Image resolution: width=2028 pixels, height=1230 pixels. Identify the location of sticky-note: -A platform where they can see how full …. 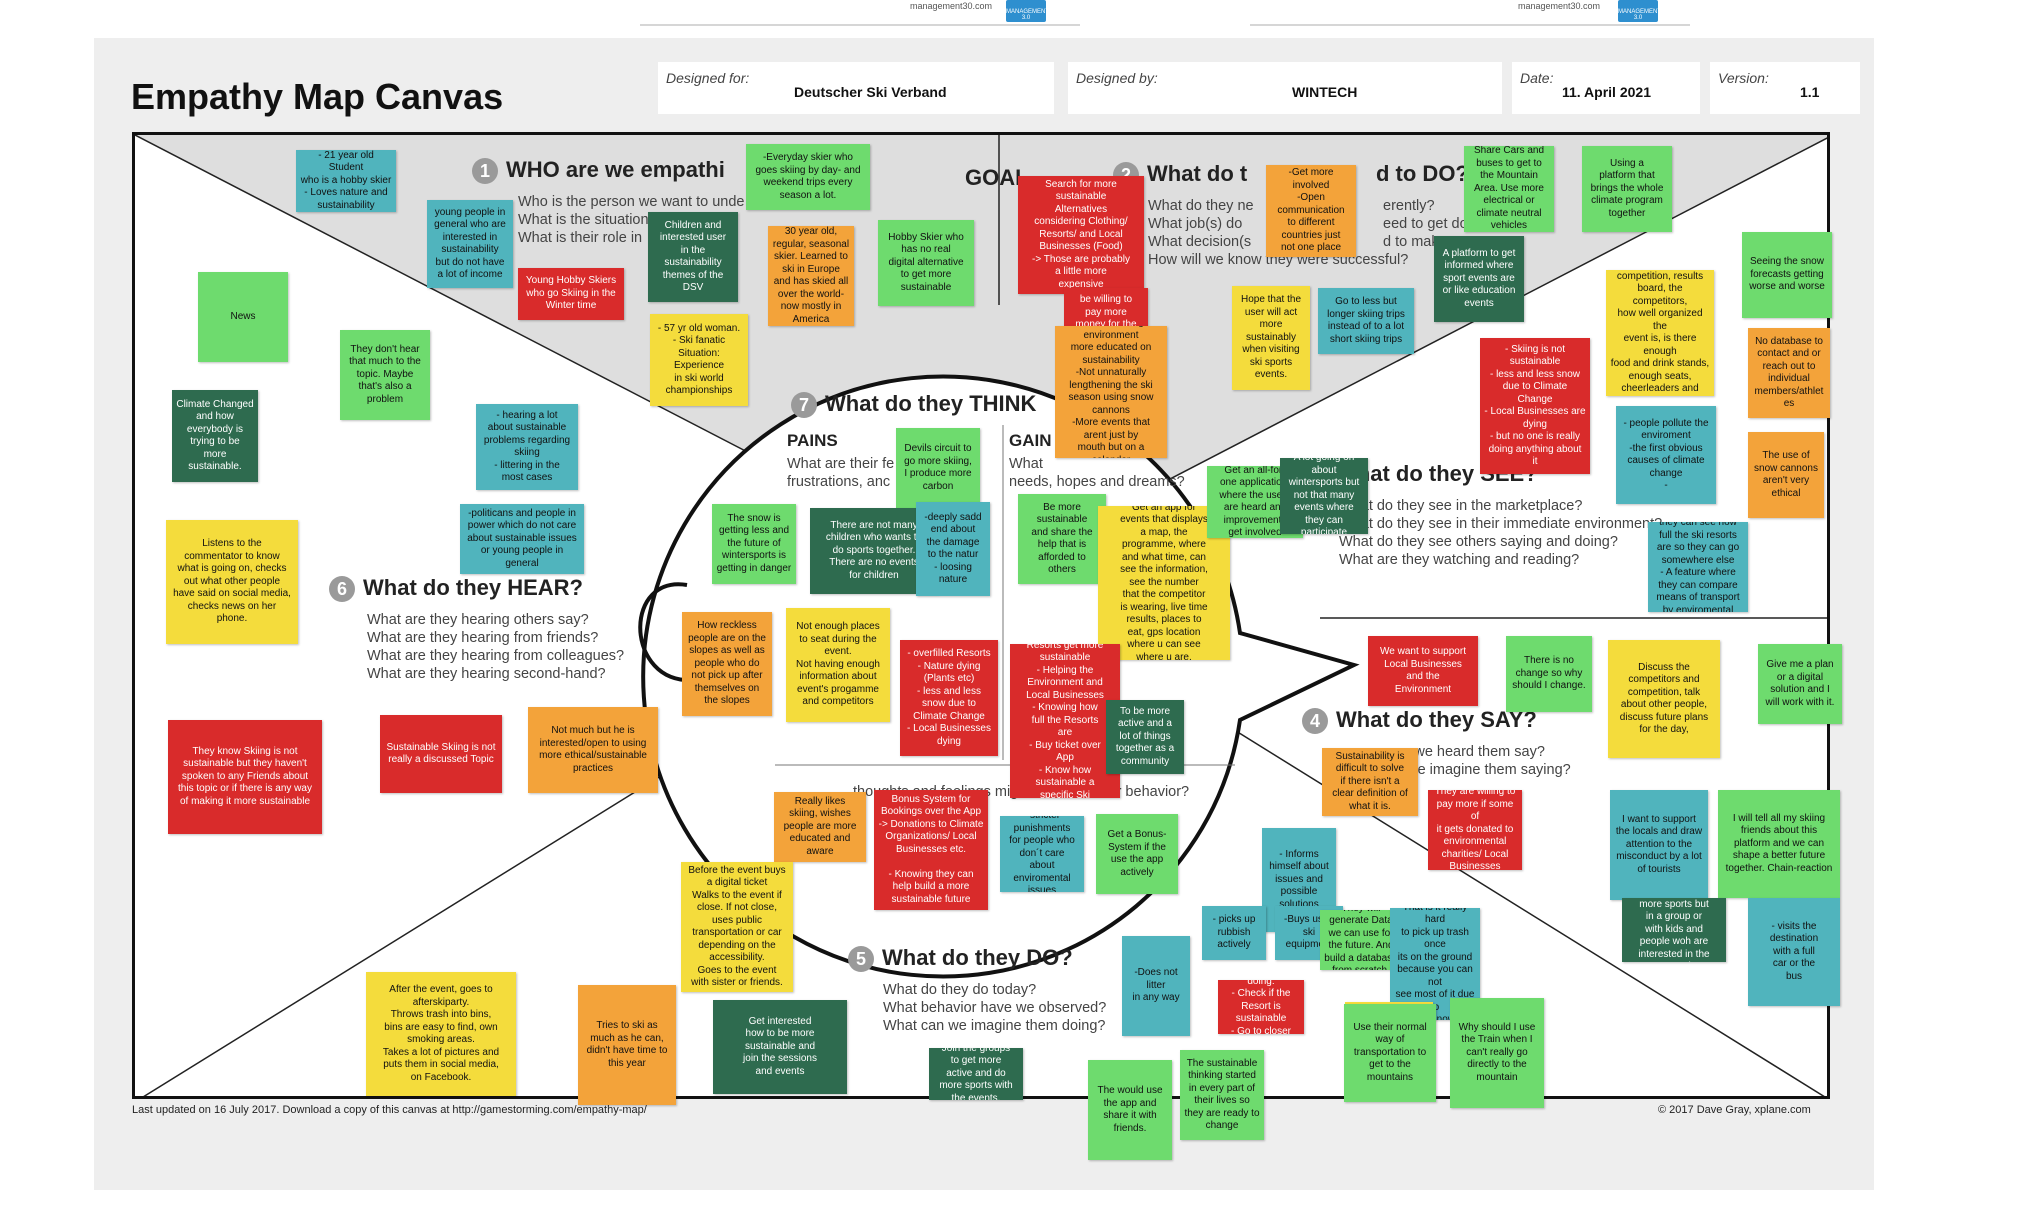
(1698, 567).